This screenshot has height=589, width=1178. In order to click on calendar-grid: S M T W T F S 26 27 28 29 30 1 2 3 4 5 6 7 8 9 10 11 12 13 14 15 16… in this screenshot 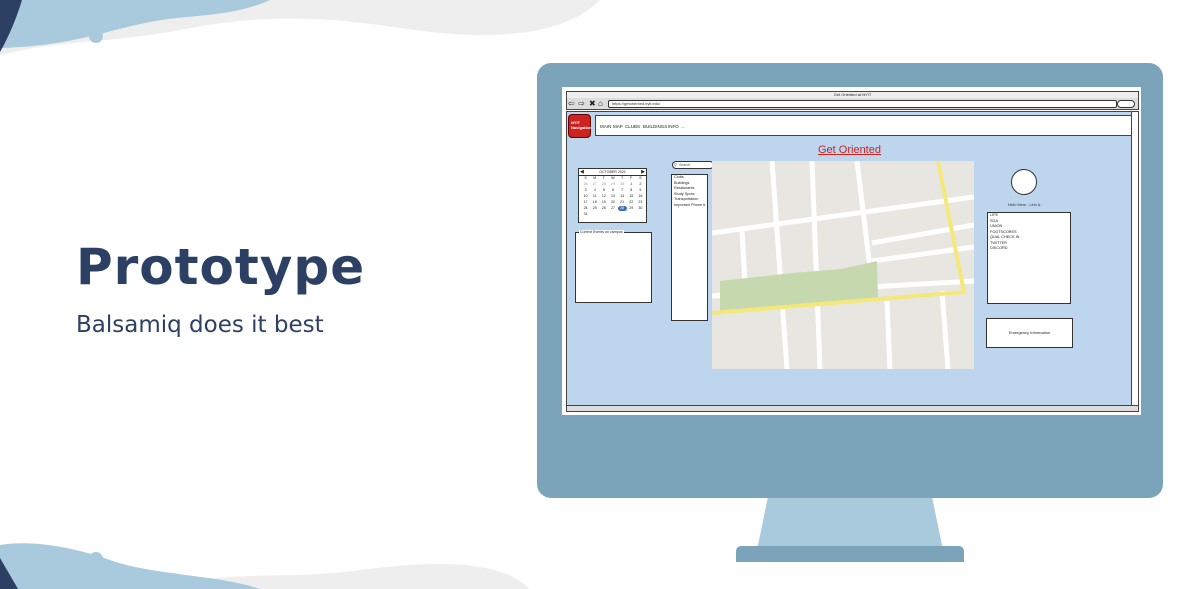, I will do `click(613, 196)`.